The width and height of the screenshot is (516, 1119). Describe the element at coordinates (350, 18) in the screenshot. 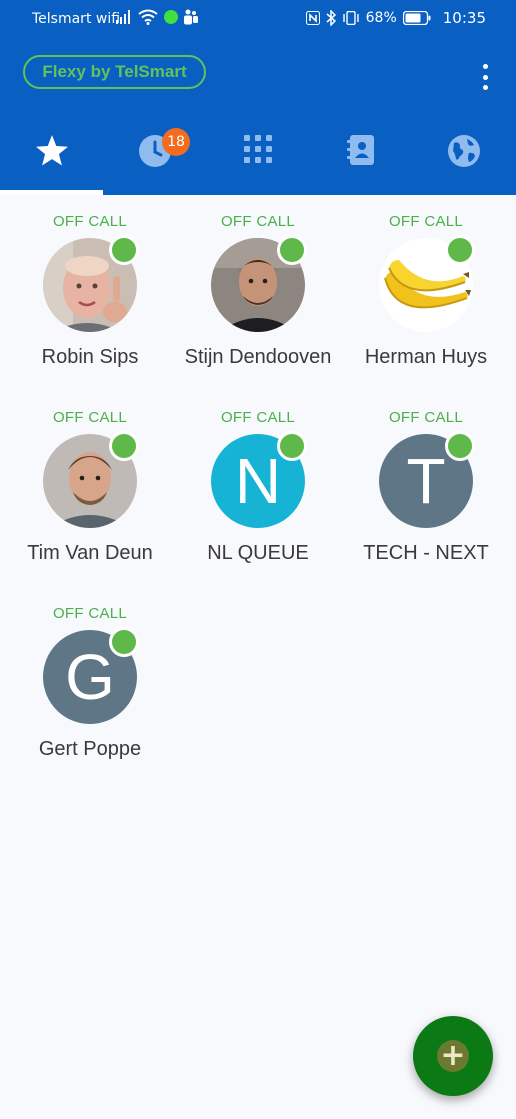

I see `vibrate-icon` at that location.